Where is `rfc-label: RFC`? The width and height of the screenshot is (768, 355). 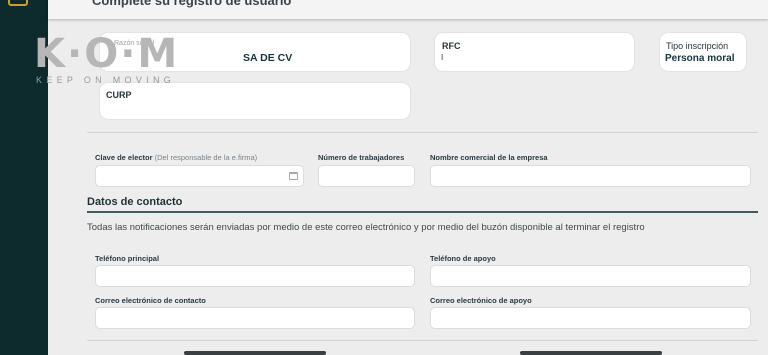 rfc-label: RFC is located at coordinates (451, 46).